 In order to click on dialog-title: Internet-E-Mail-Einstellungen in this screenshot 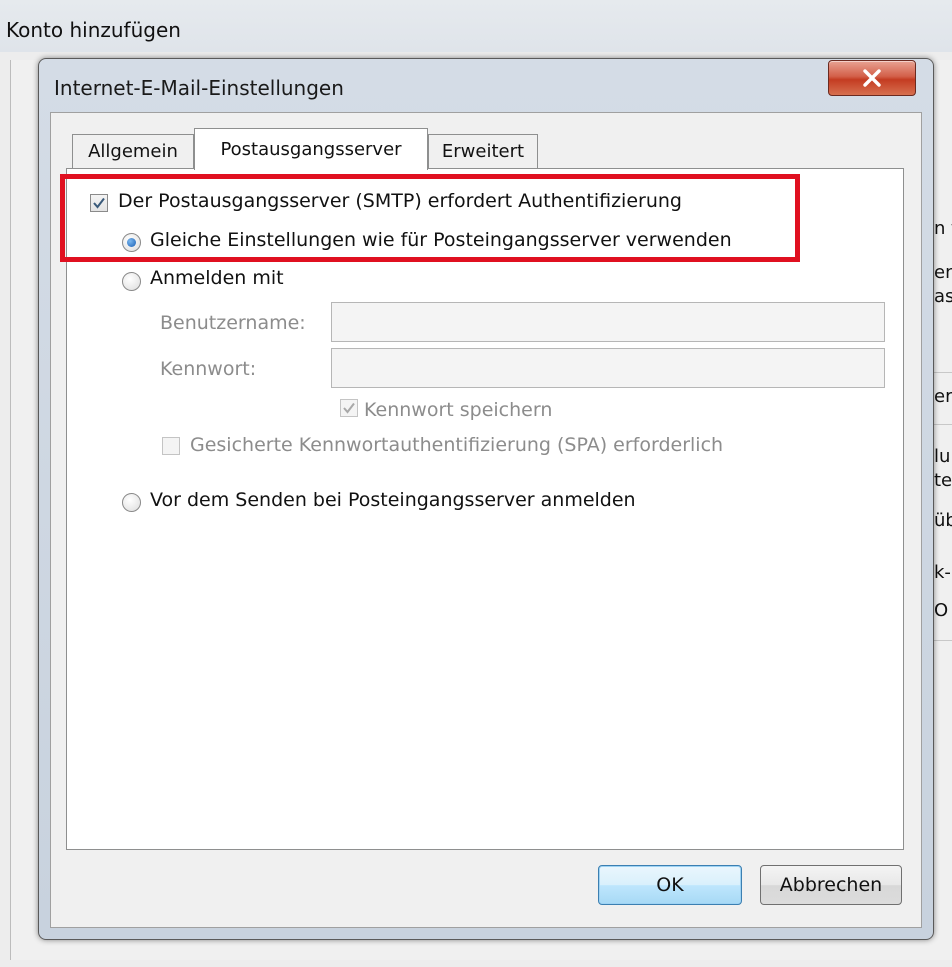, I will do `click(199, 88)`.